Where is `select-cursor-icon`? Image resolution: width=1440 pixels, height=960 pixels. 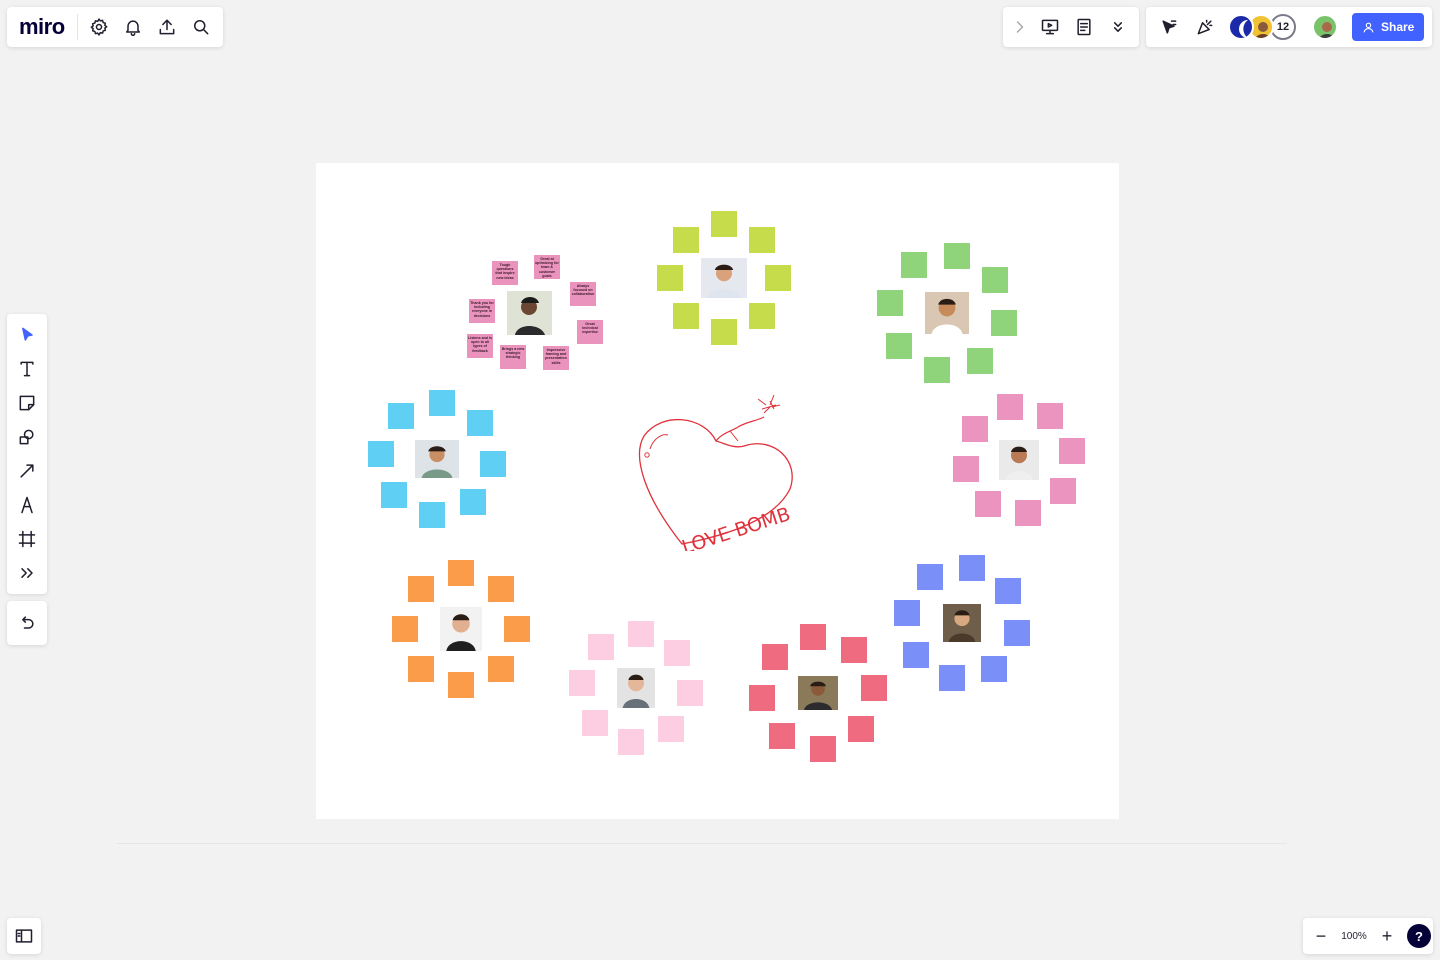
select-cursor-icon is located at coordinates (27, 335).